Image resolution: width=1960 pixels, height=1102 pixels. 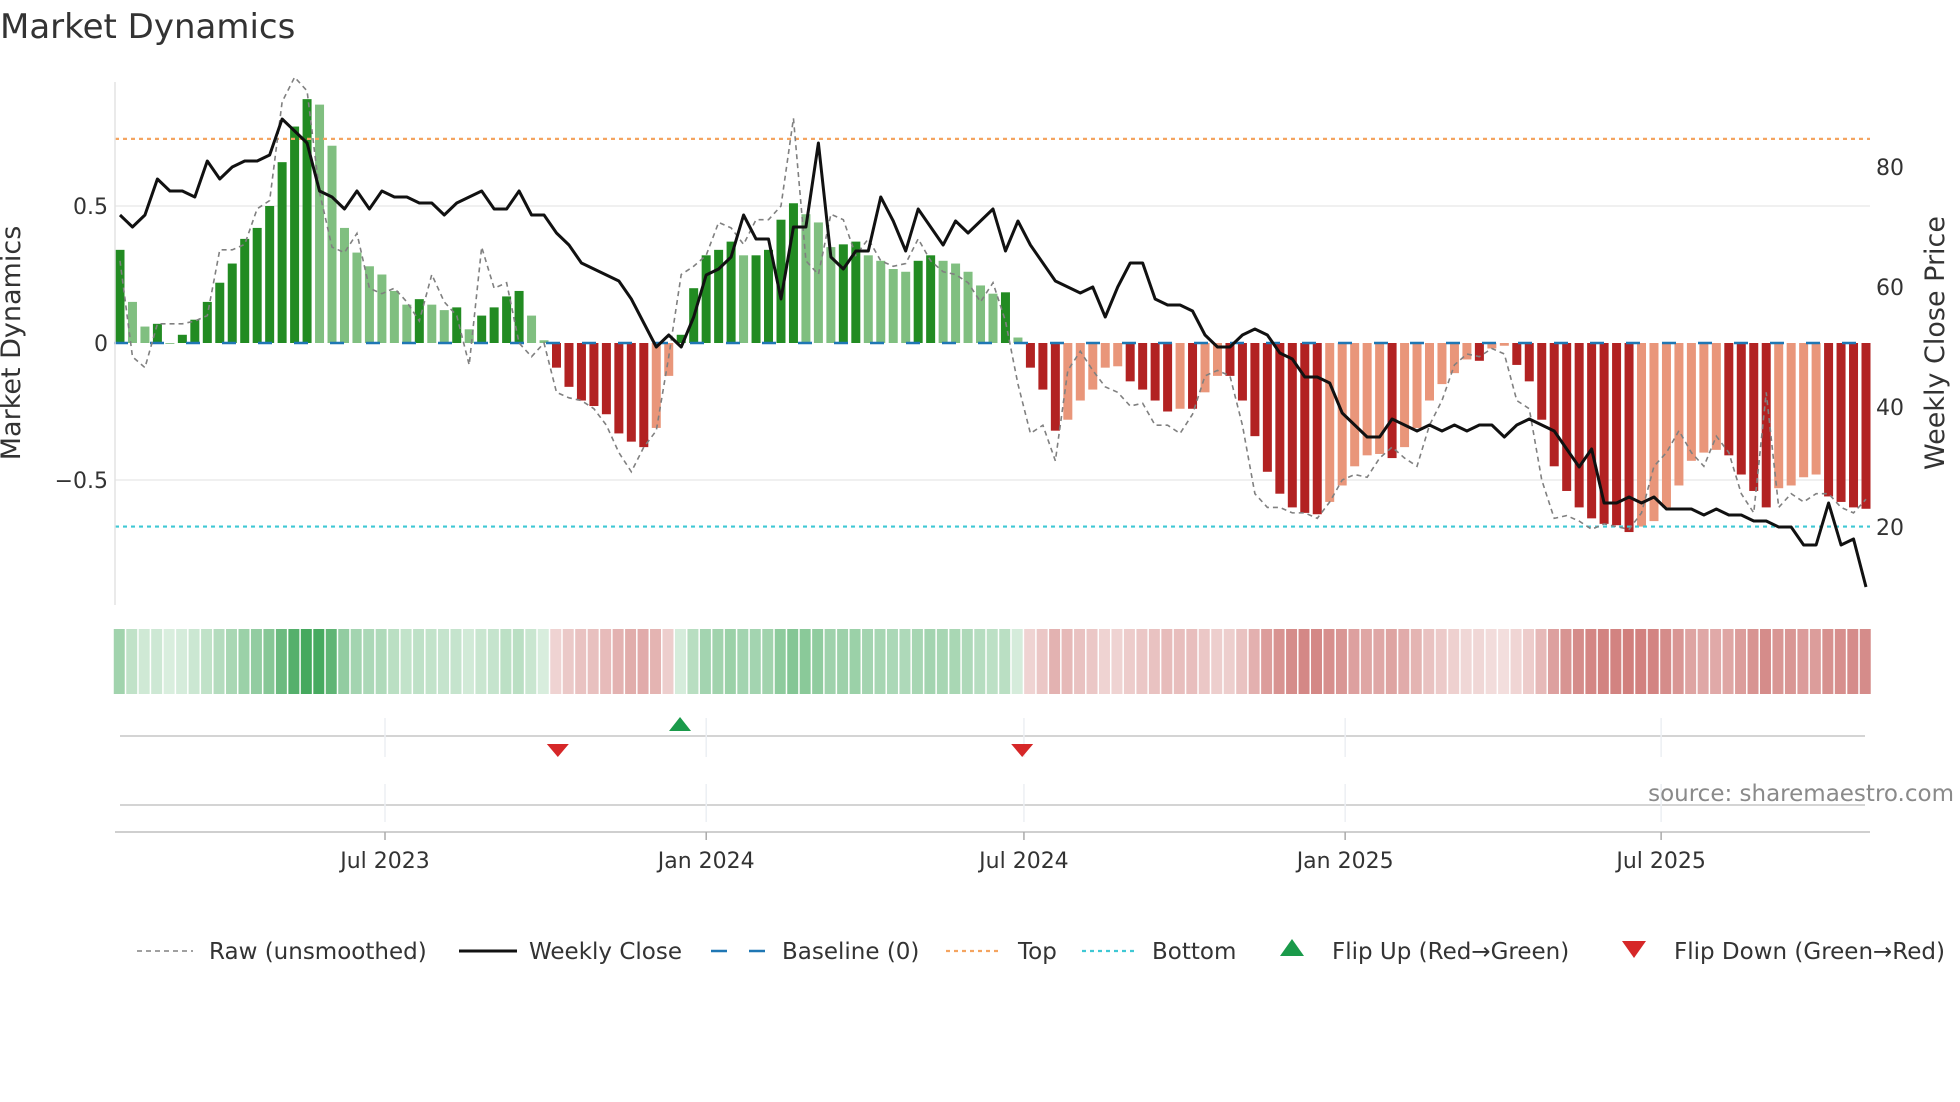 I want to click on legend-item-raw: Raw (unsmoothed), so click(x=282, y=952).